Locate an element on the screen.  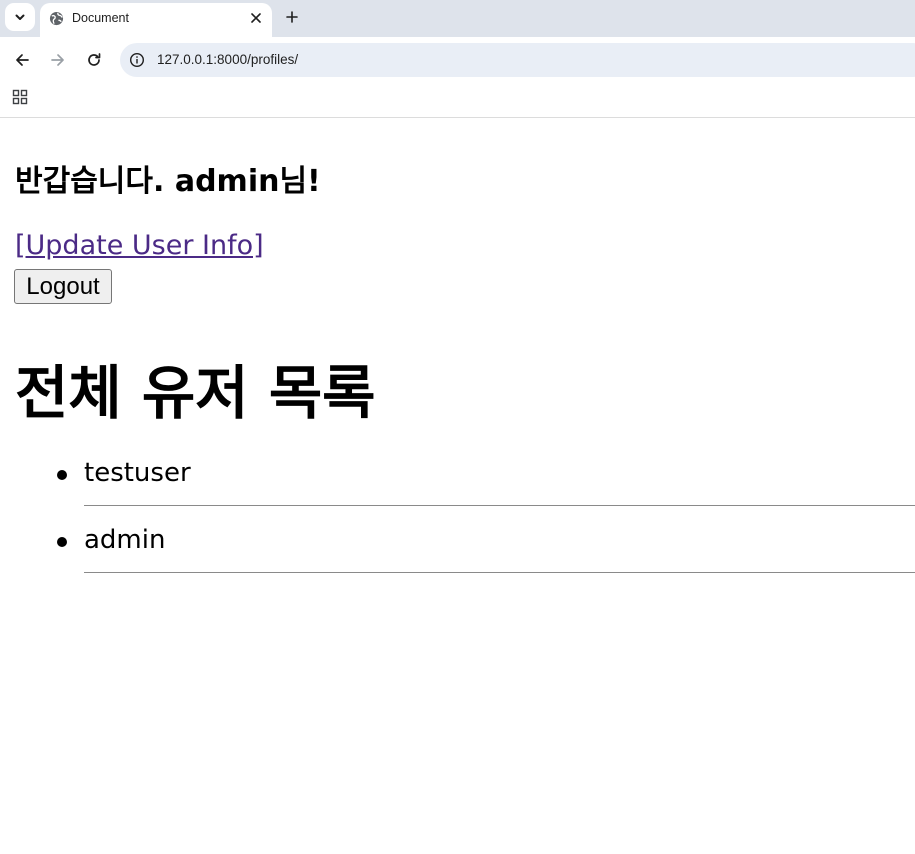
list-item: testuser is located at coordinates (457, 485).